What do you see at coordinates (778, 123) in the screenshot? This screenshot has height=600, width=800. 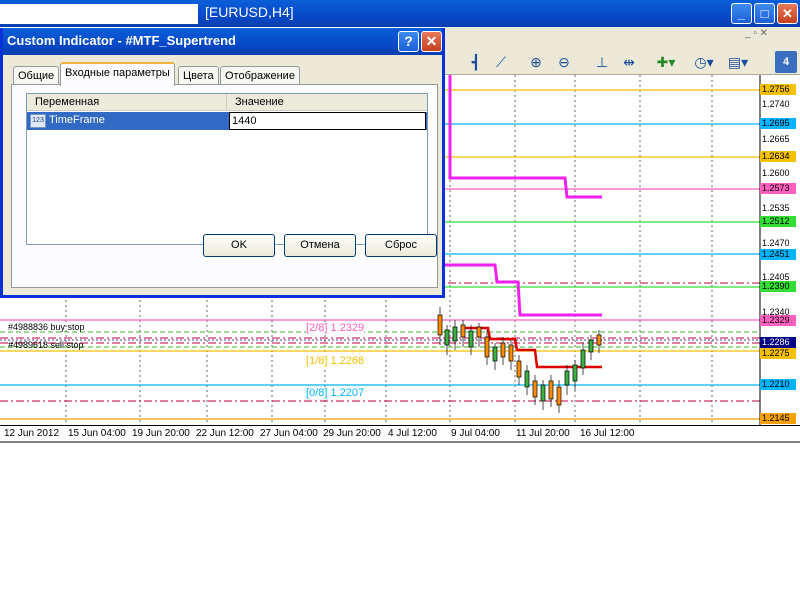 I see `price-level-label: 1.2695` at bounding box center [778, 123].